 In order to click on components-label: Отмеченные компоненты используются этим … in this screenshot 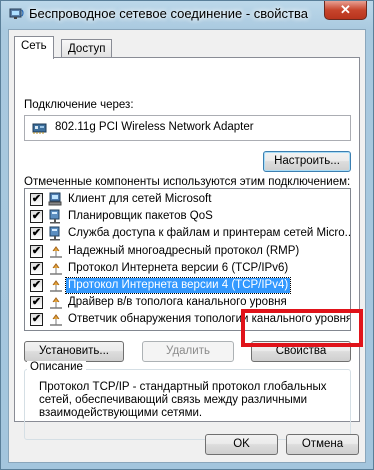, I will do `click(187, 182)`.